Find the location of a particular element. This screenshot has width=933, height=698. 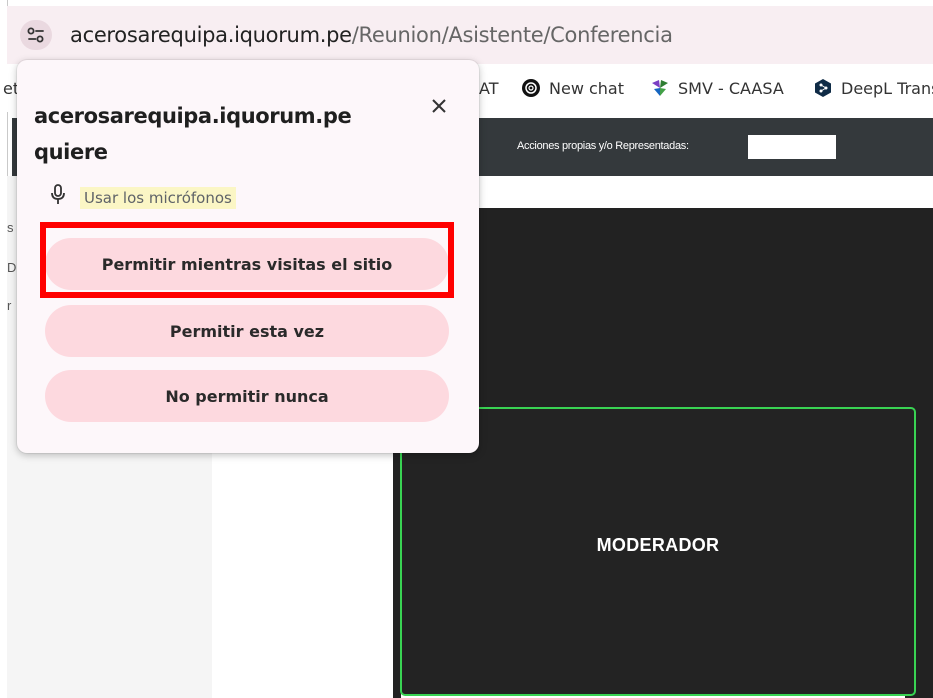

smv-icon is located at coordinates (660, 88).